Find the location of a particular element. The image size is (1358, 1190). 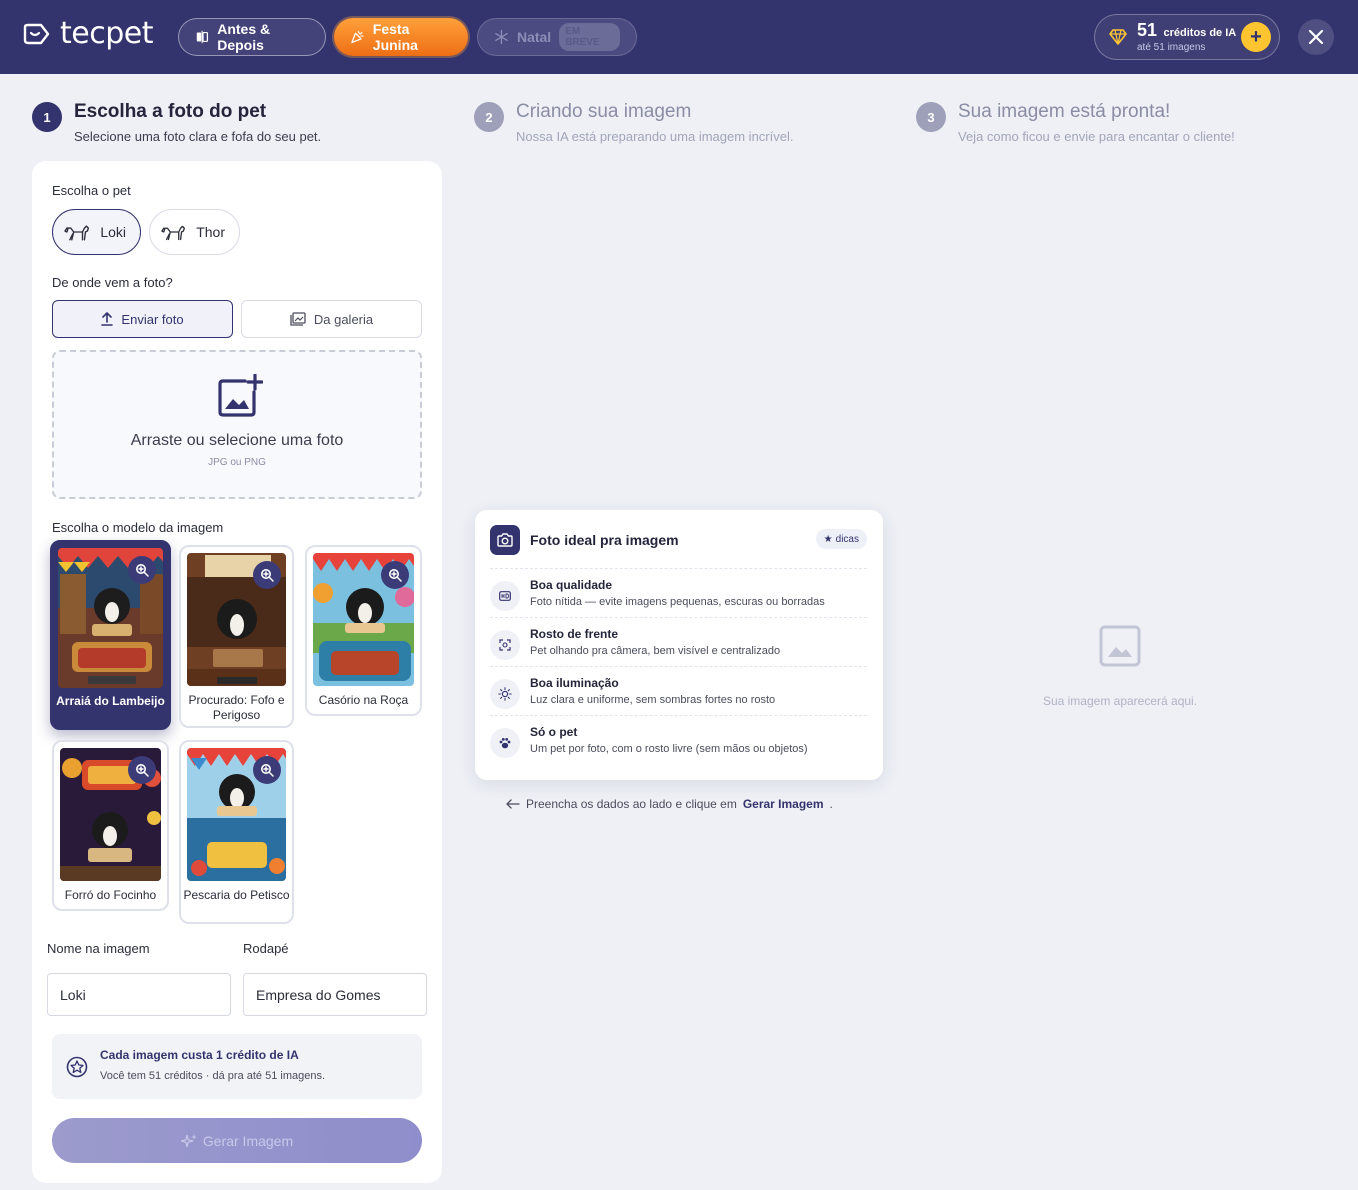

footer-field-label: Rodapé is located at coordinates (266, 948).